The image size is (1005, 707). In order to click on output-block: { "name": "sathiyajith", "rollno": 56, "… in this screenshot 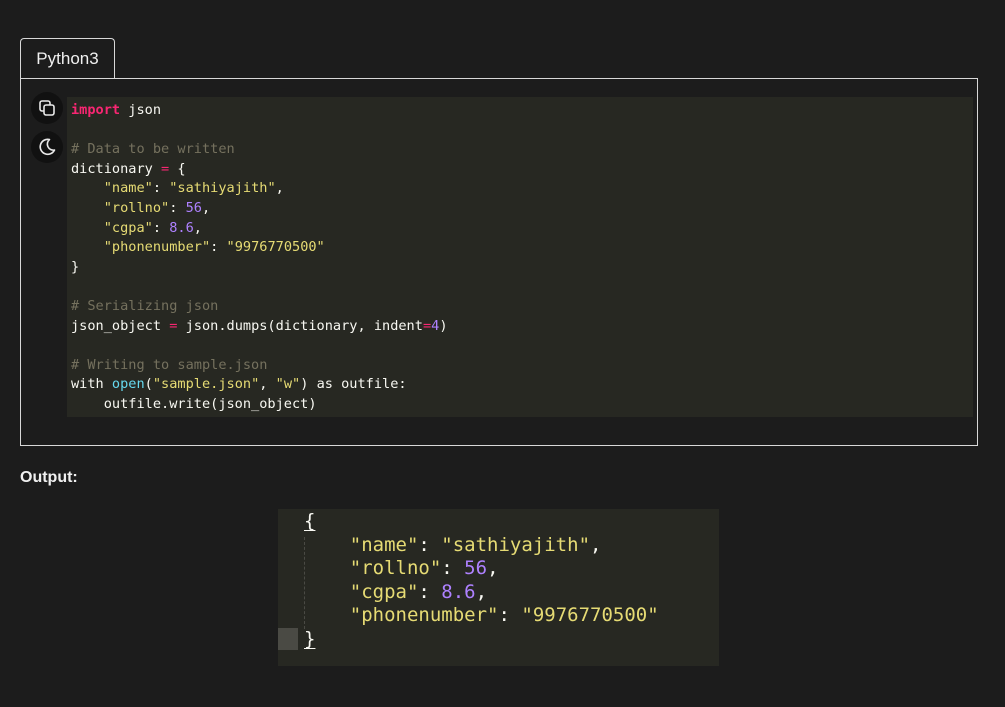, I will do `click(498, 587)`.